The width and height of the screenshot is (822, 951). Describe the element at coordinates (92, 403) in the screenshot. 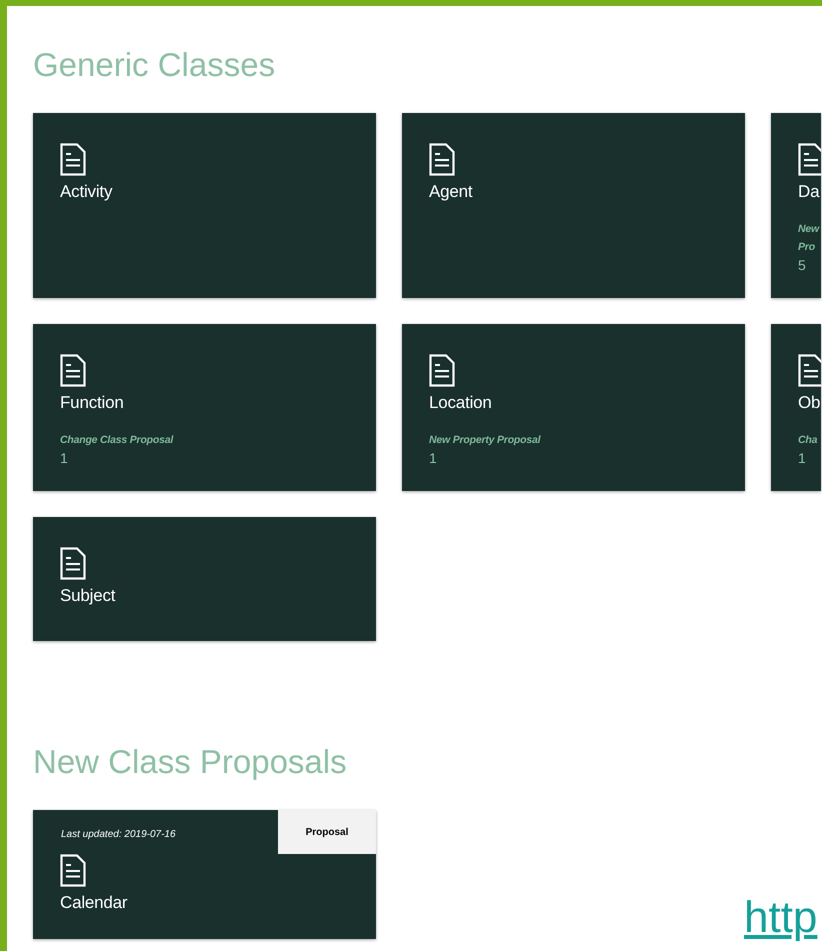

I see `card-title: Function` at that location.